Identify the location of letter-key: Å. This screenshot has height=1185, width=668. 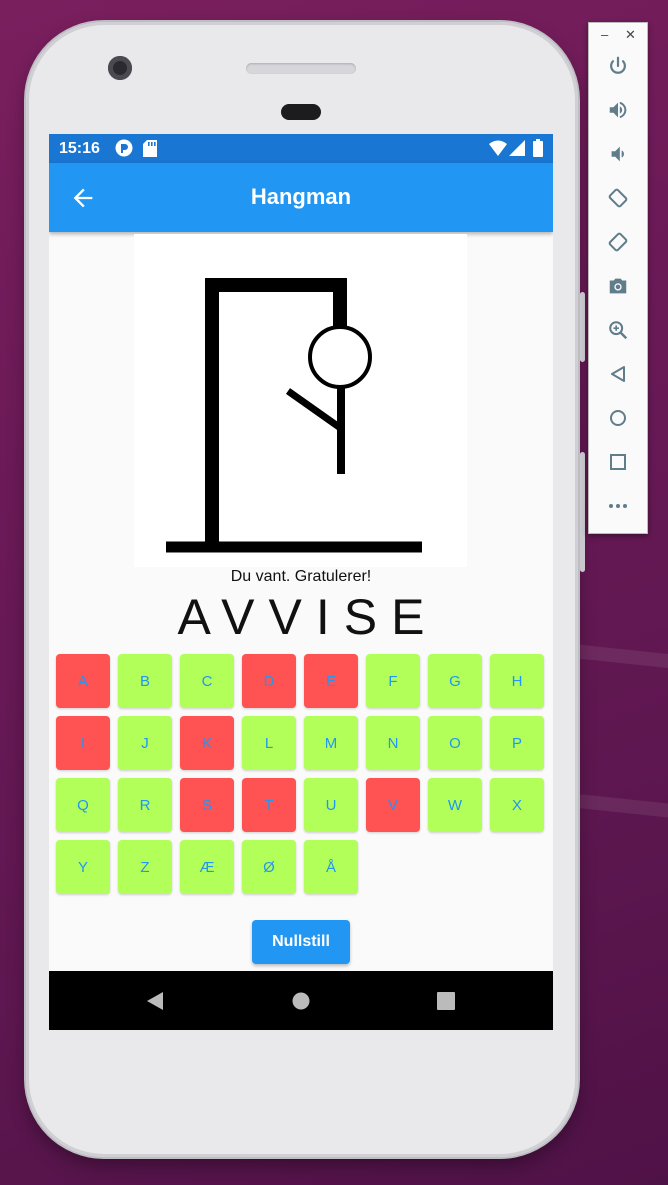
(331, 867).